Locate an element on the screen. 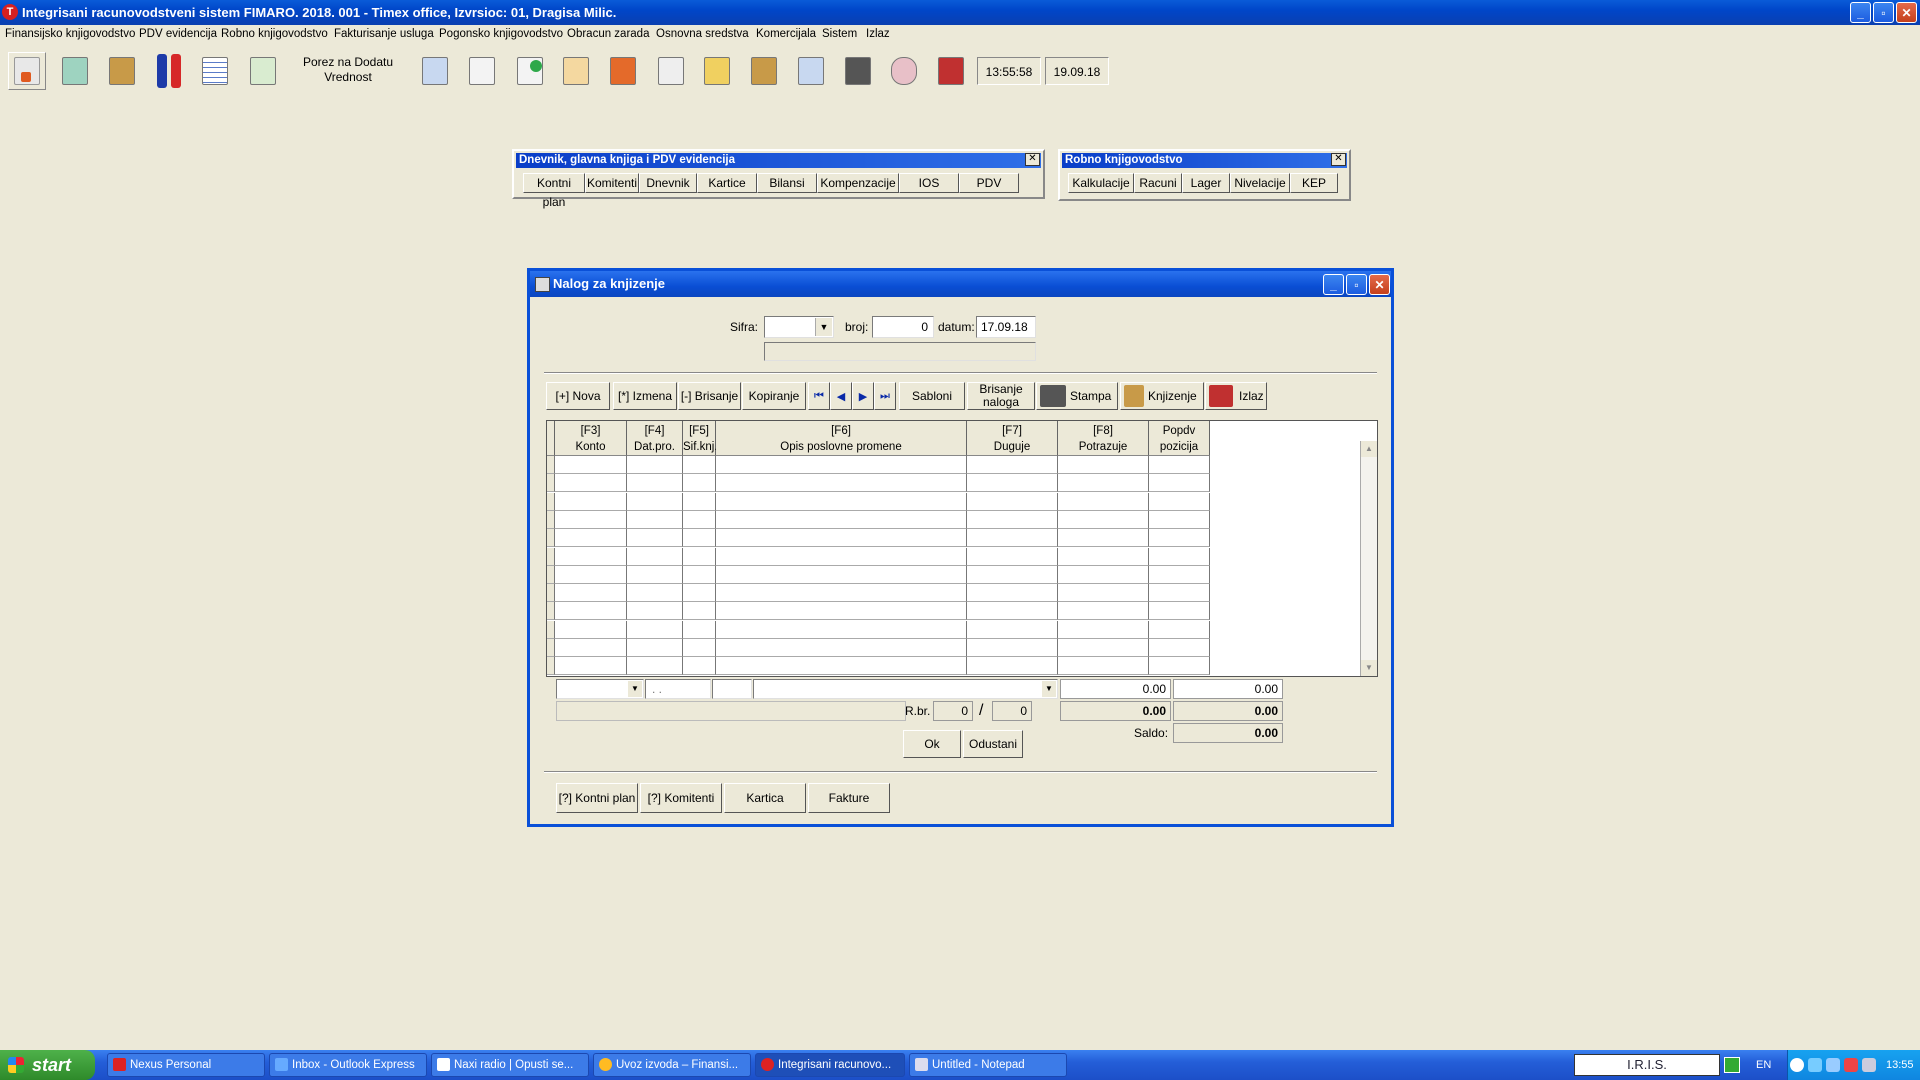 This screenshot has height=1080, width=1920. sheet-icon is located at coordinates (671, 71).